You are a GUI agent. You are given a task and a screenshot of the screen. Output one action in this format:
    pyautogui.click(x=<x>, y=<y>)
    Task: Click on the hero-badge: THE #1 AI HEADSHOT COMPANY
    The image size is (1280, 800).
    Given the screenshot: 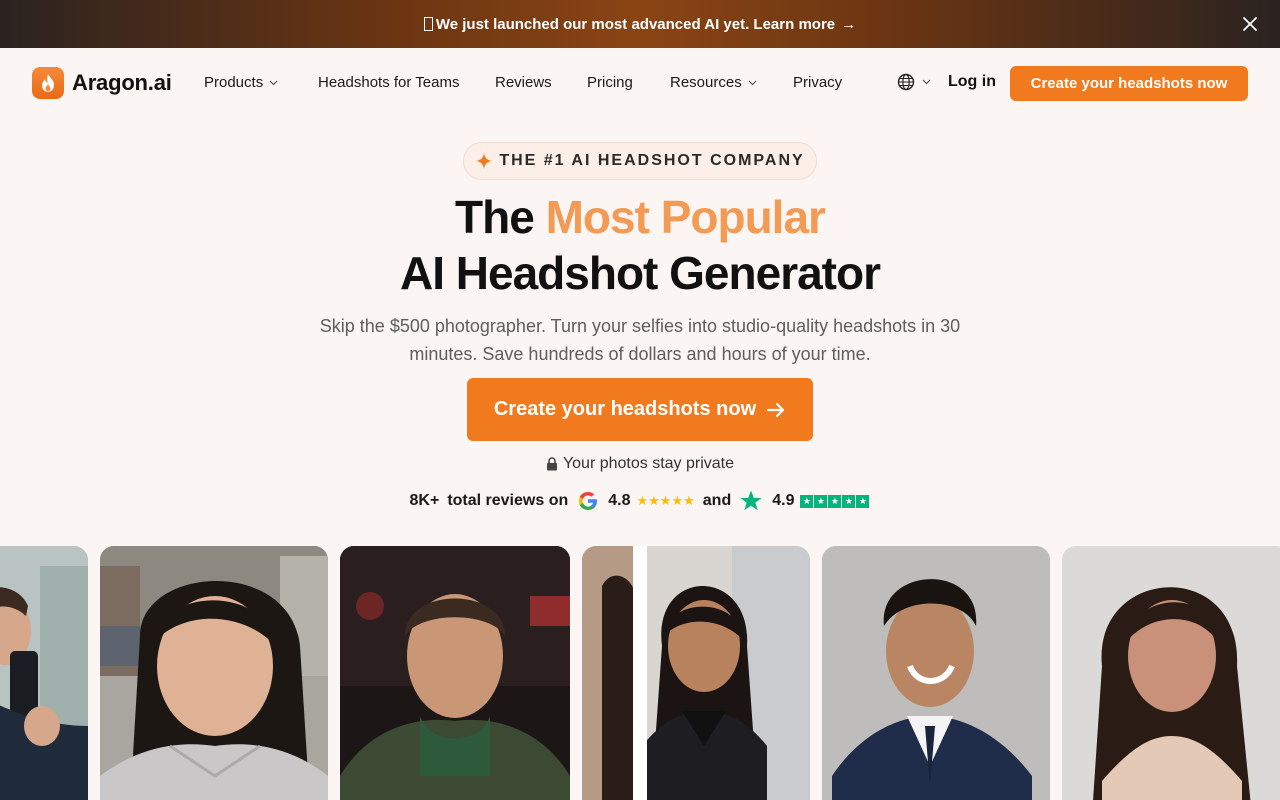 What is the action you would take?
    pyautogui.click(x=640, y=161)
    